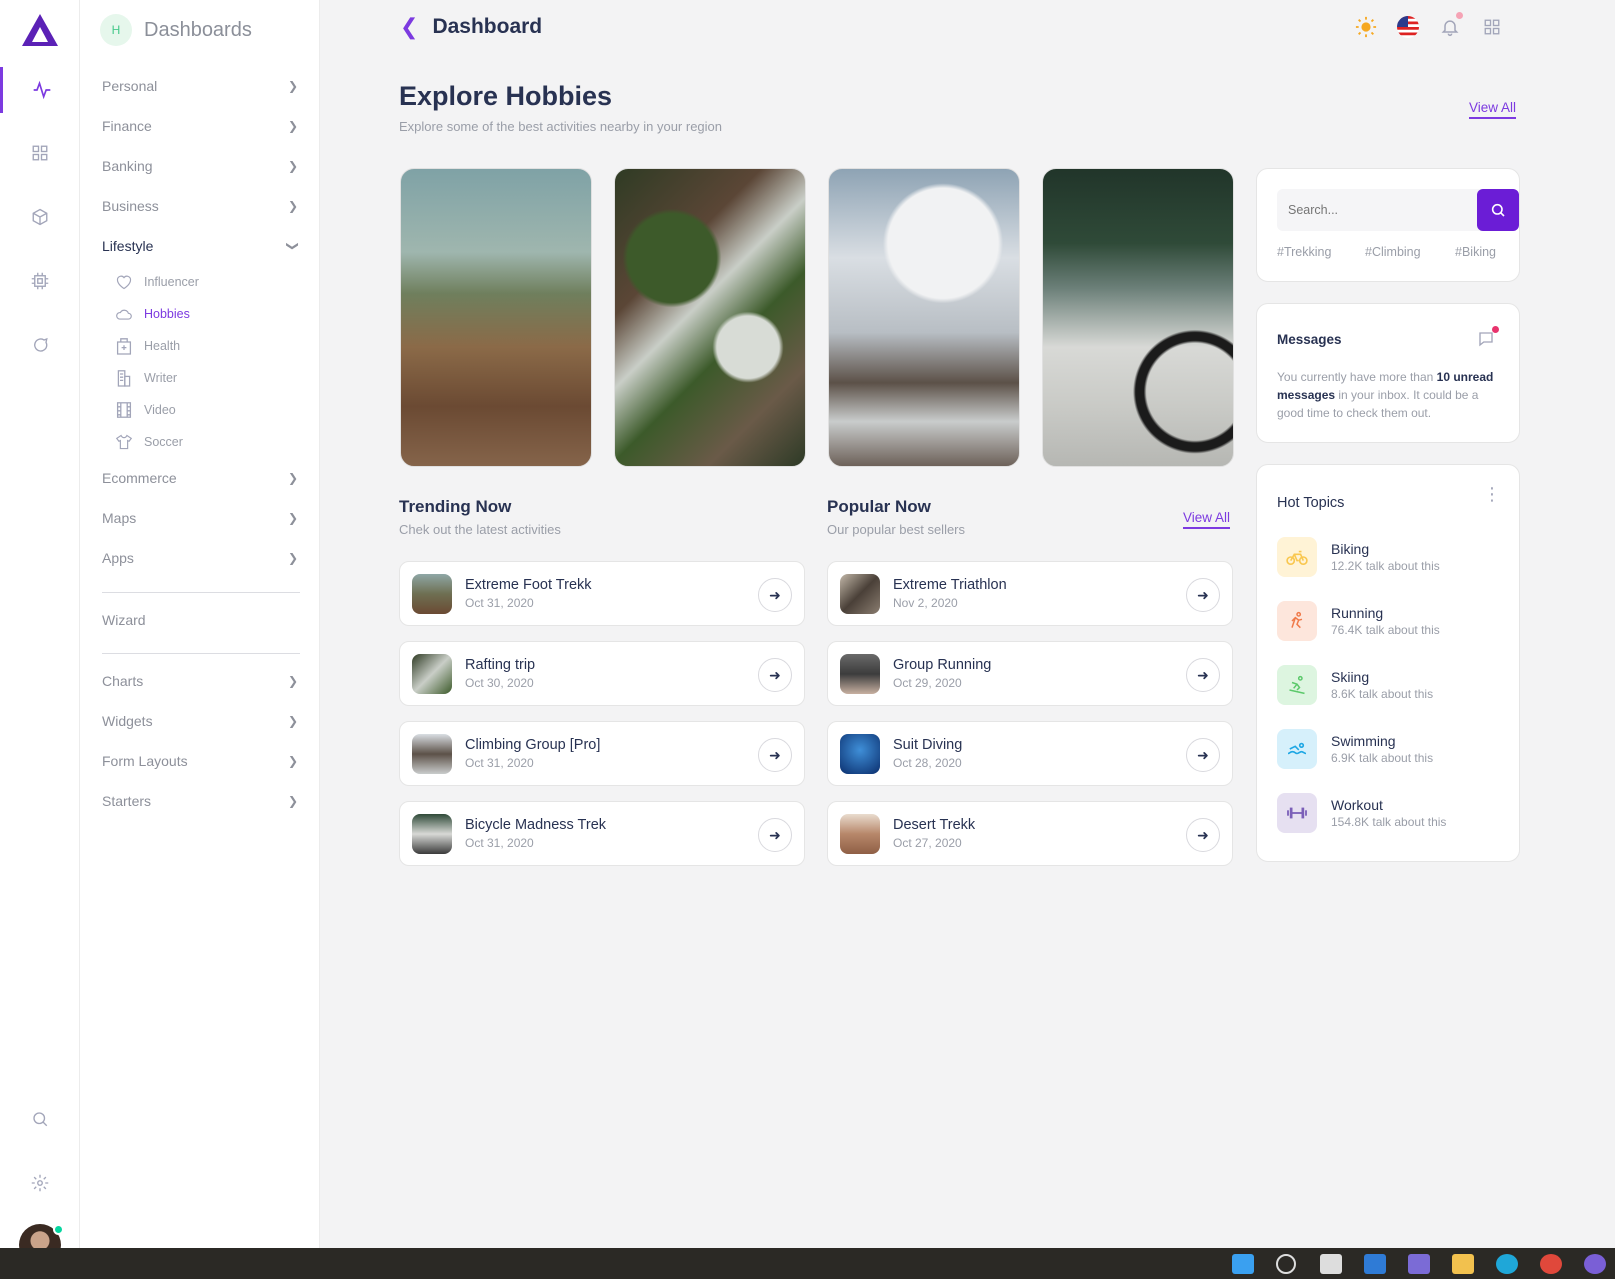 This screenshot has width=1615, height=1279. What do you see at coordinates (200, 558) in the screenshot?
I see `menu-item-apps: Apps ❯` at bounding box center [200, 558].